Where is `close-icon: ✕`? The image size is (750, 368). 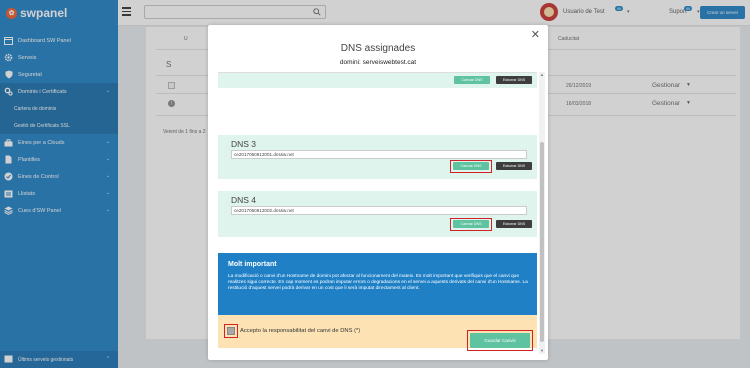
close-icon: ✕ is located at coordinates (535, 34).